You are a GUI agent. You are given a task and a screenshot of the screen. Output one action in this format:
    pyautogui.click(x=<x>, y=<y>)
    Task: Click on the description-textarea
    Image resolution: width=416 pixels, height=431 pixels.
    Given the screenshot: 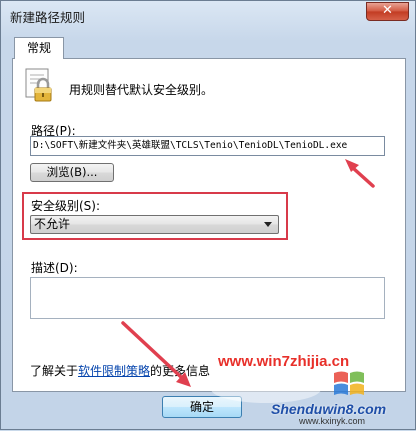 What is the action you would take?
    pyautogui.click(x=207, y=298)
    